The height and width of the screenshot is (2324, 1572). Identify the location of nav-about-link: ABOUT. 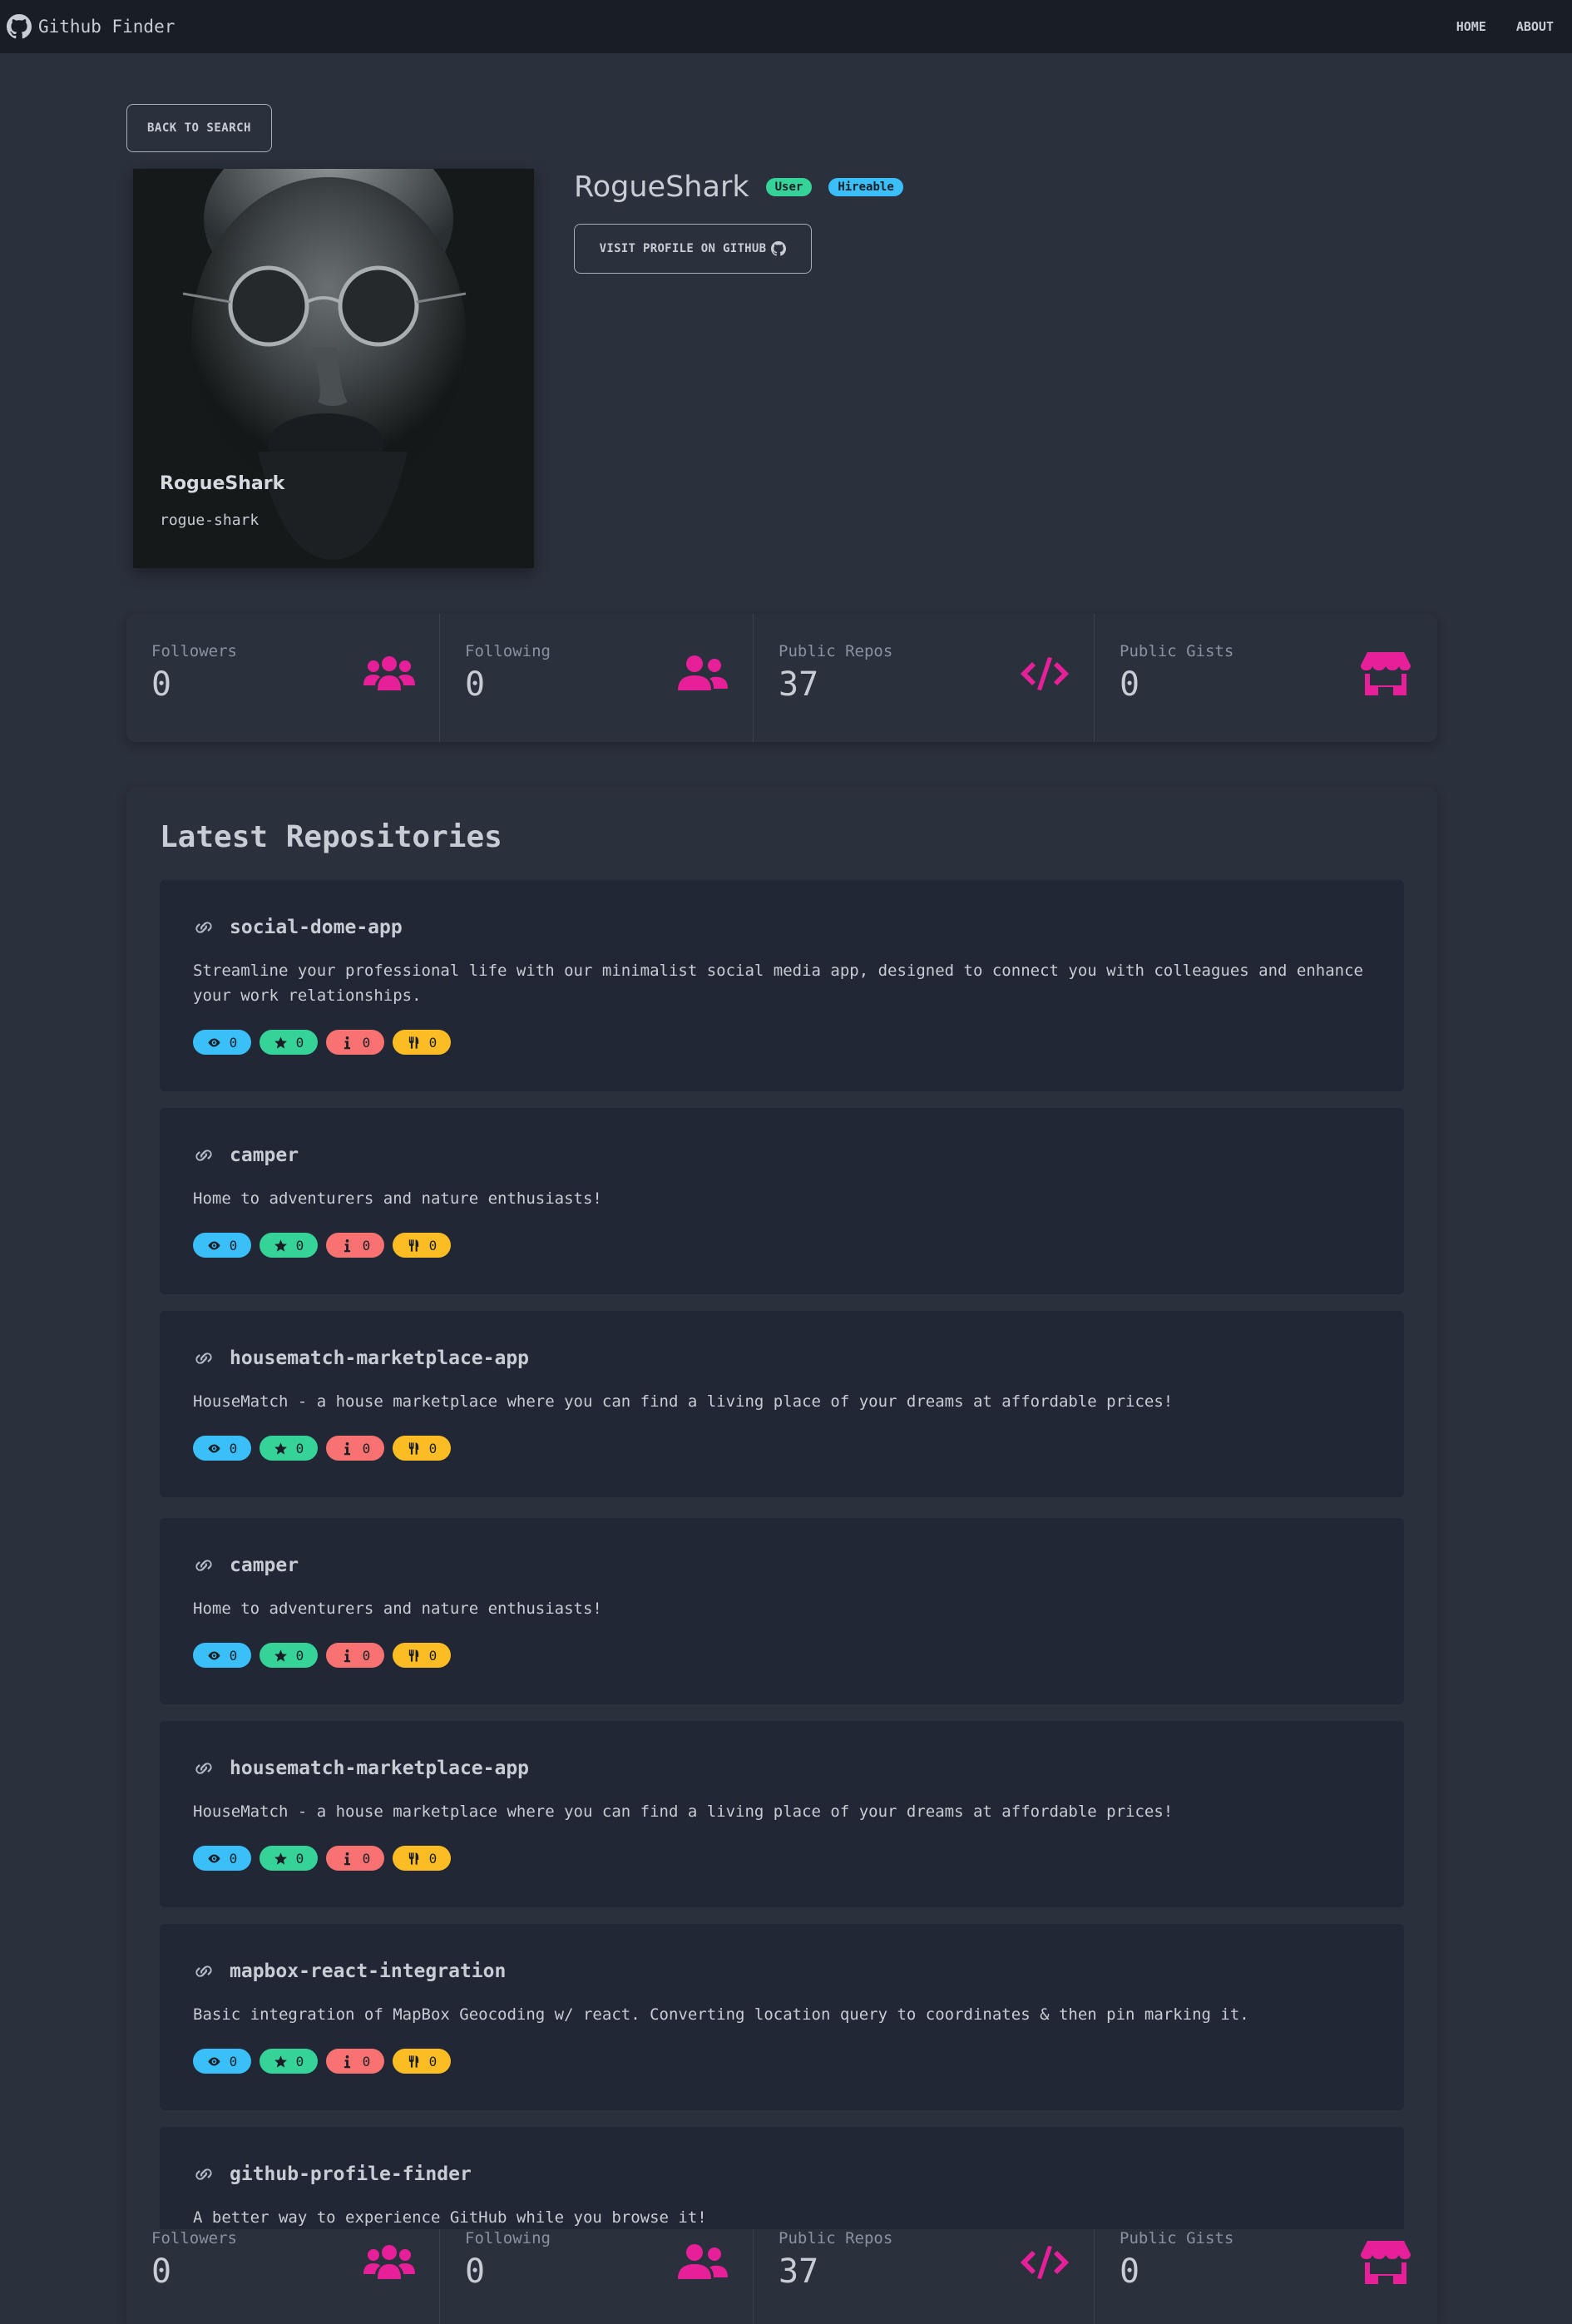
(1535, 26).